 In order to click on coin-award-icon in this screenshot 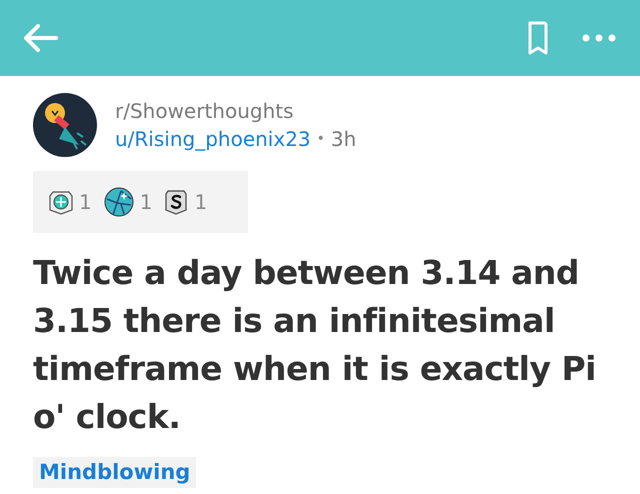, I will do `click(176, 202)`.